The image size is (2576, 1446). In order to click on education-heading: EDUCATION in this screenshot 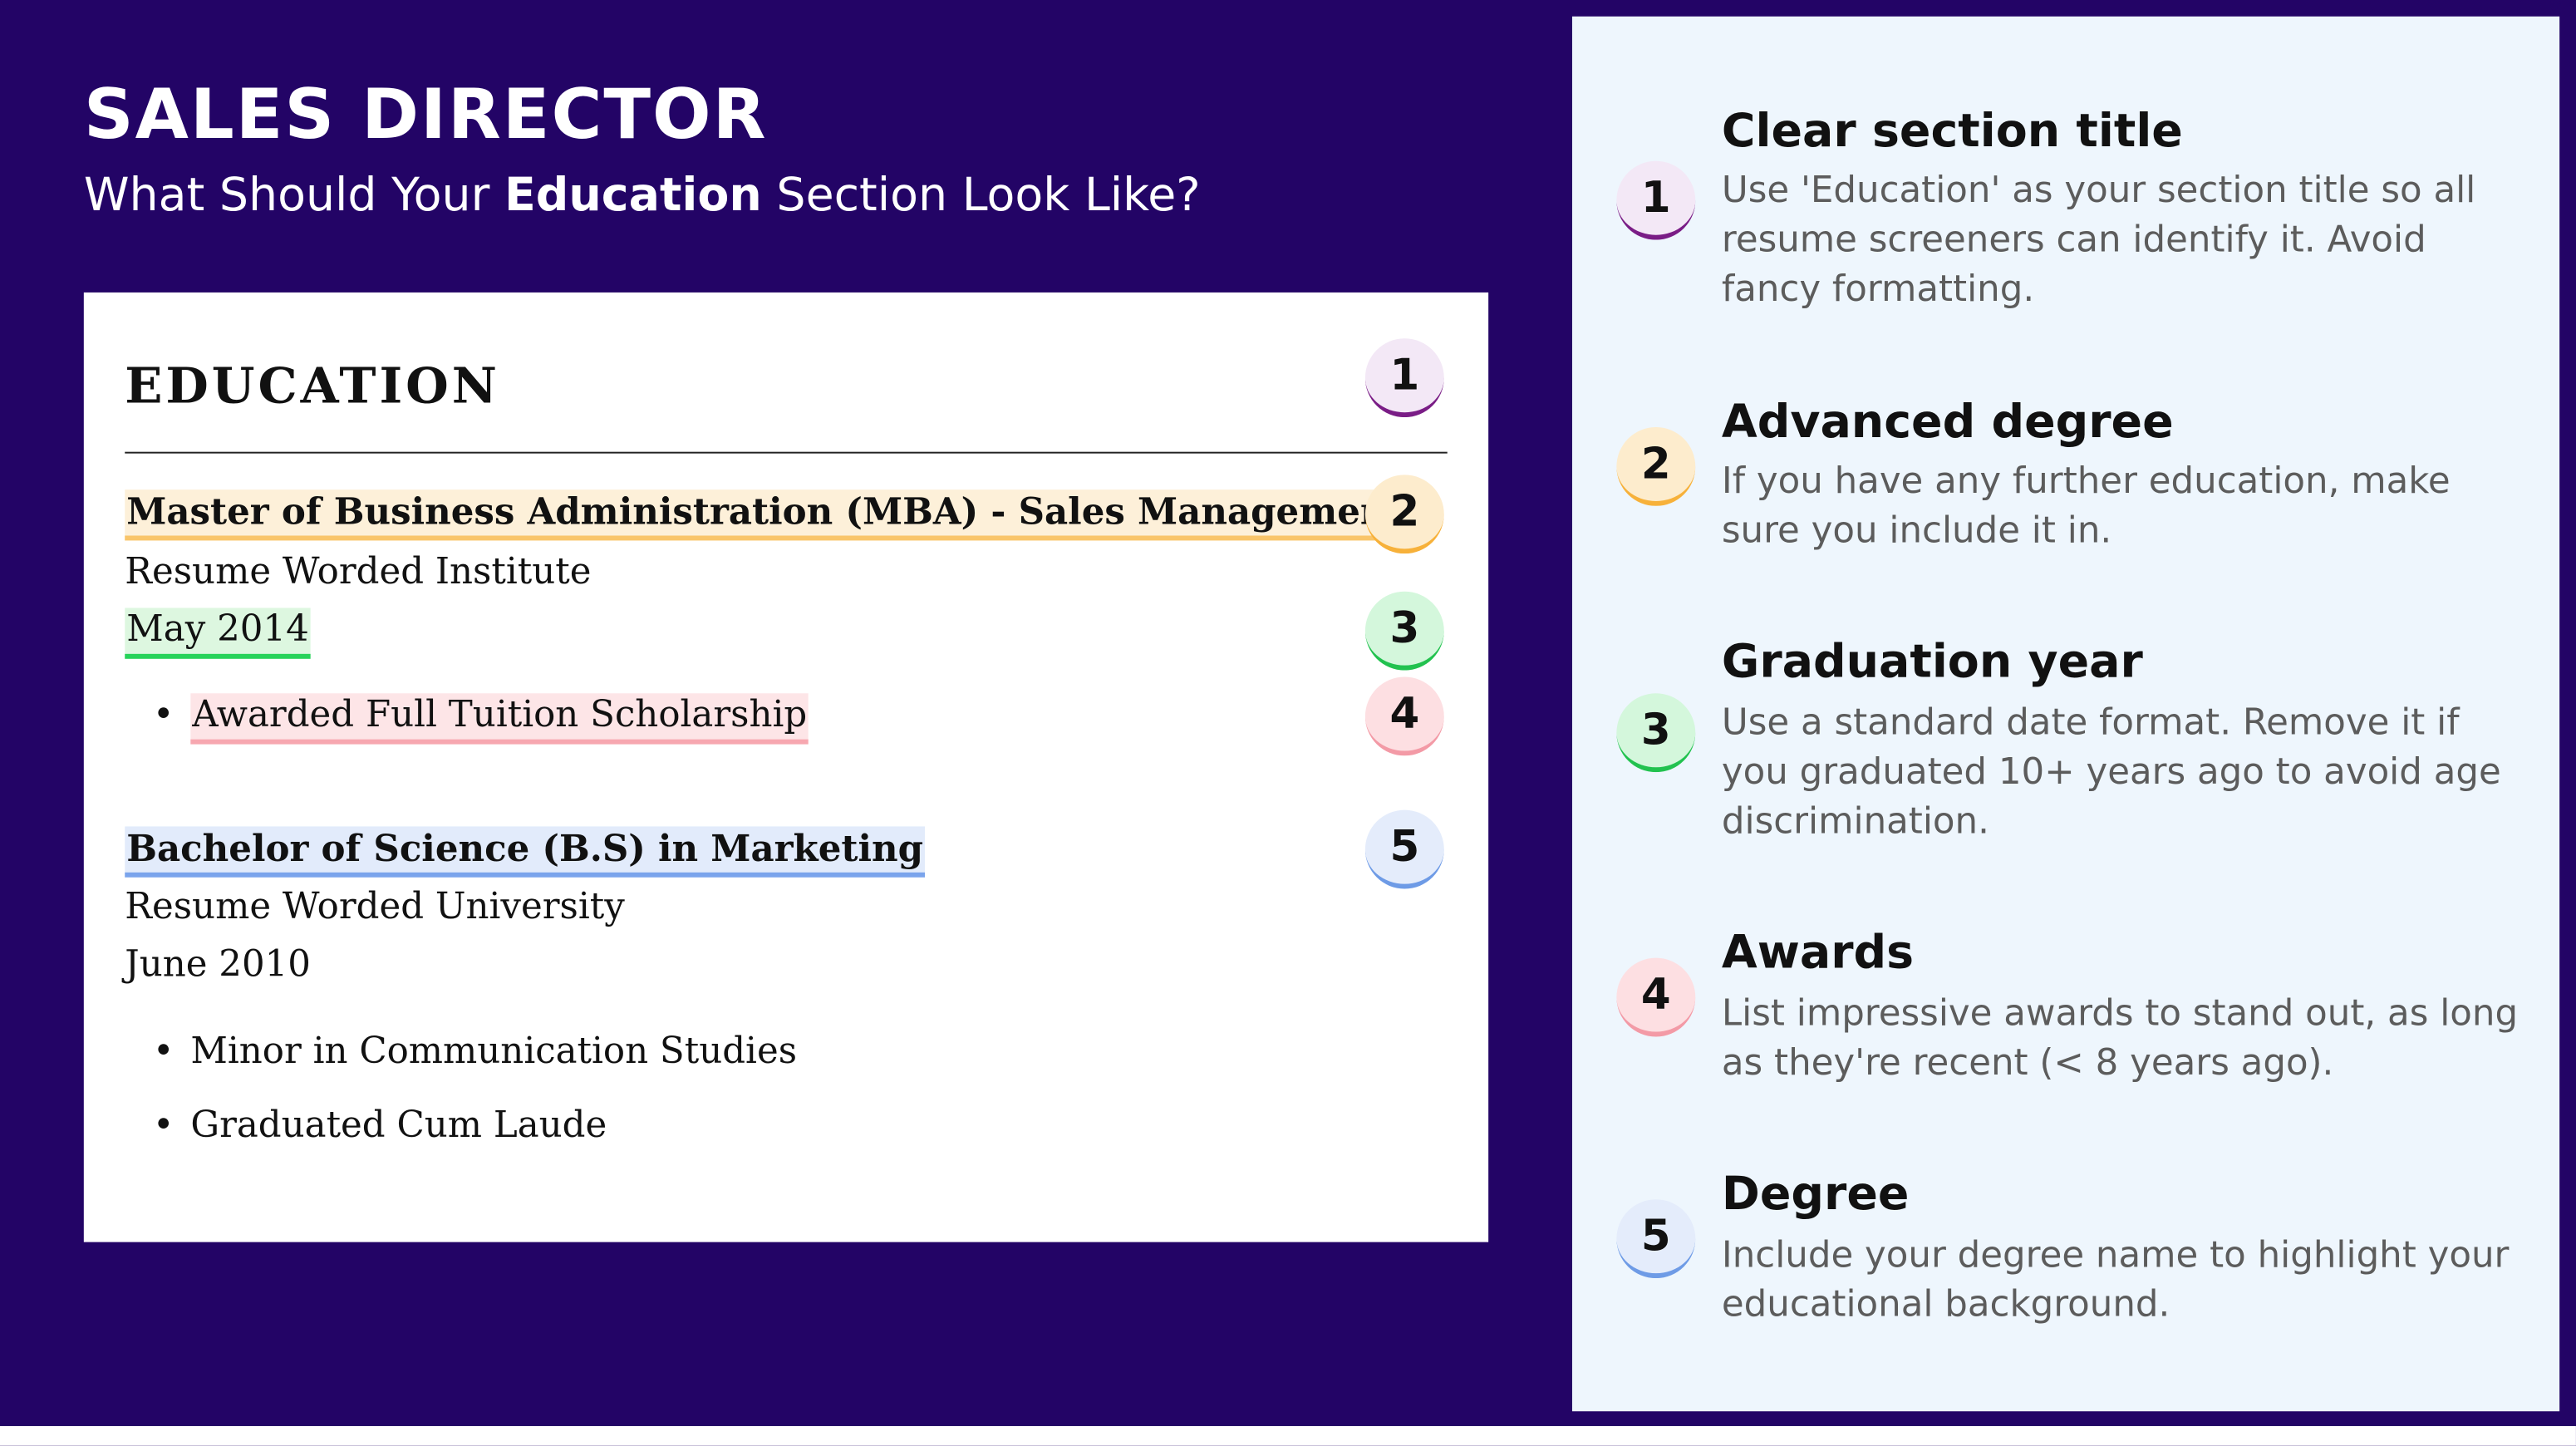, I will do `click(312, 386)`.